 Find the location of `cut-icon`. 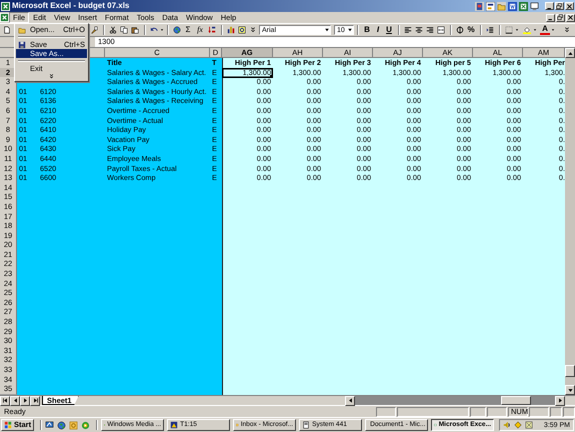

cut-icon is located at coordinates (113, 30).